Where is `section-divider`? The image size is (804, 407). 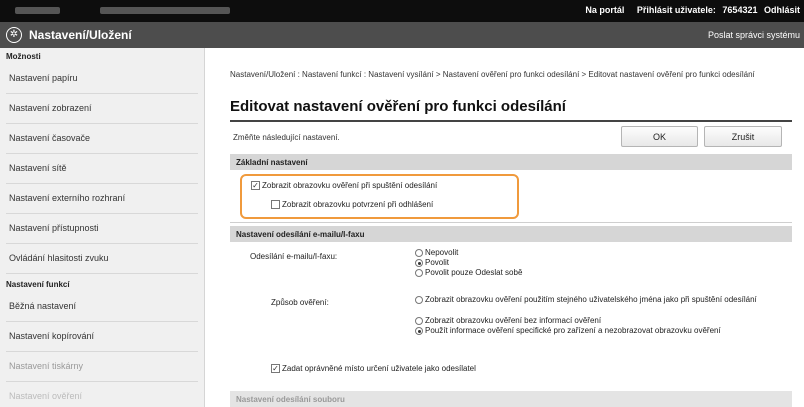 section-divider is located at coordinates (511, 222).